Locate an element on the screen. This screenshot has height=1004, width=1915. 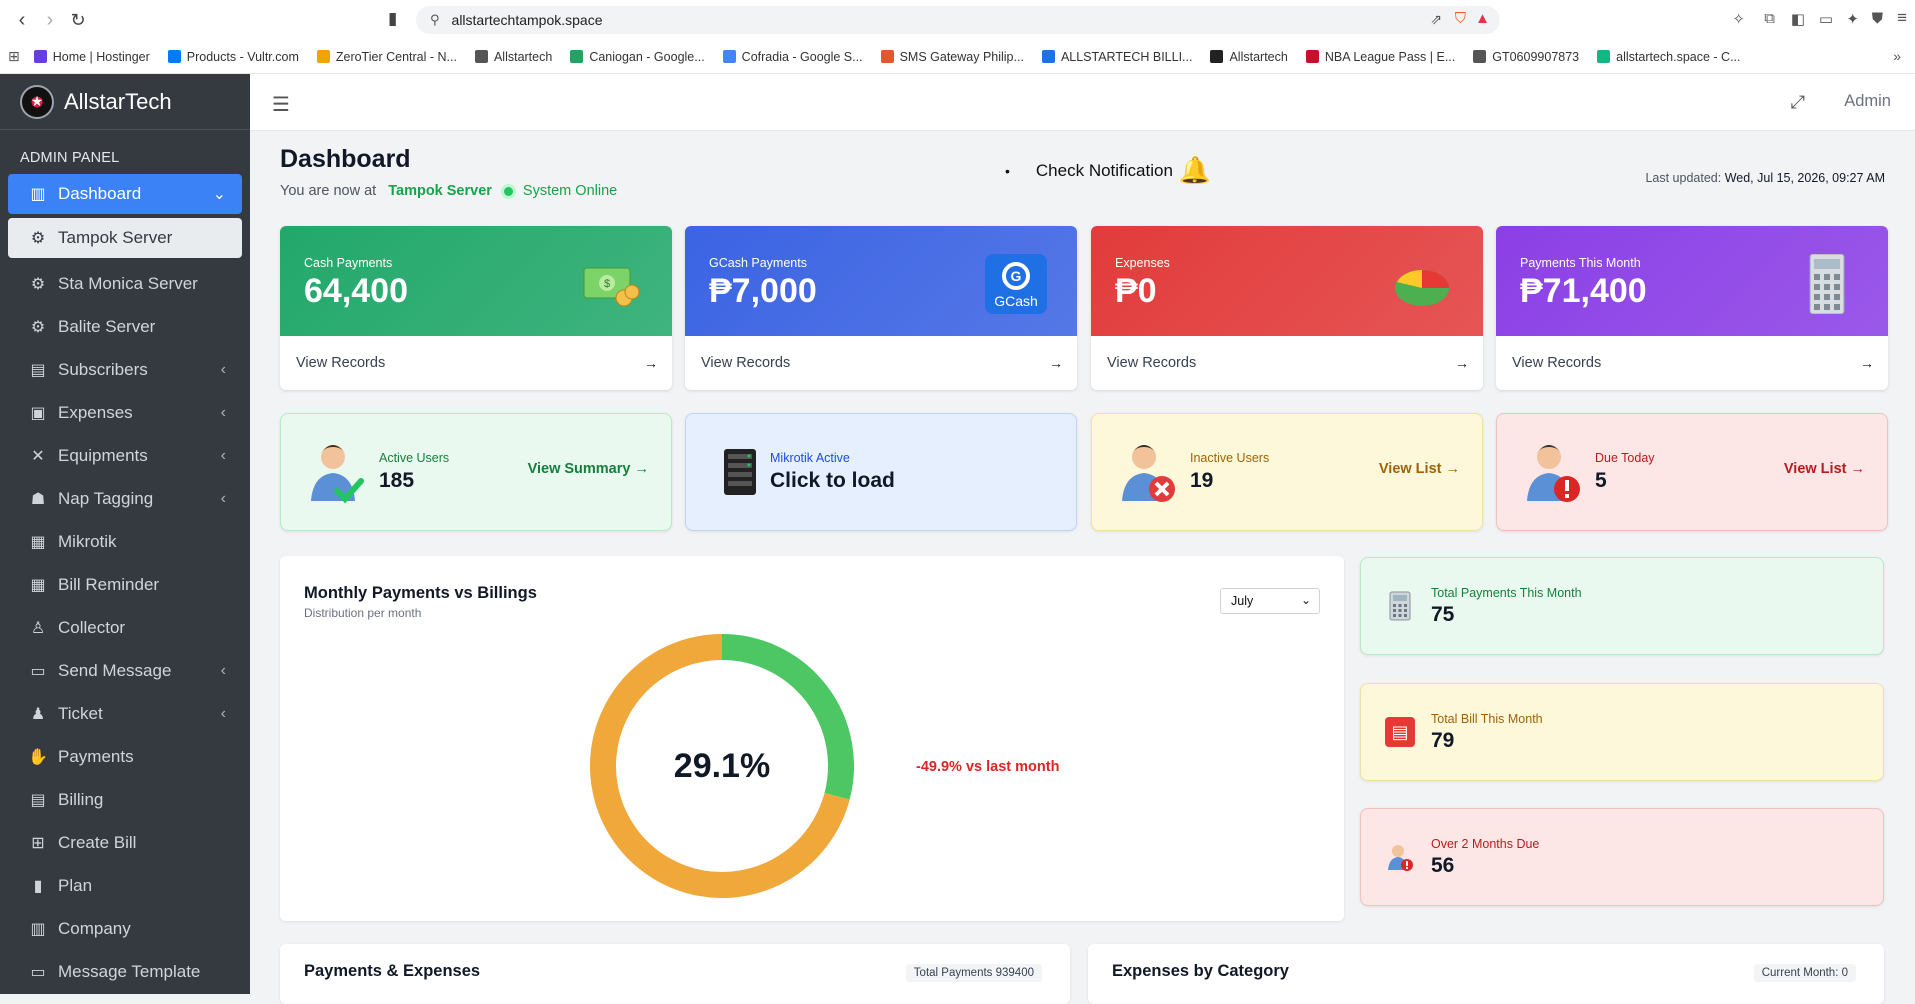
sidebar-item-ticket: ♟ Ticket ‹ is located at coordinates (125, 713).